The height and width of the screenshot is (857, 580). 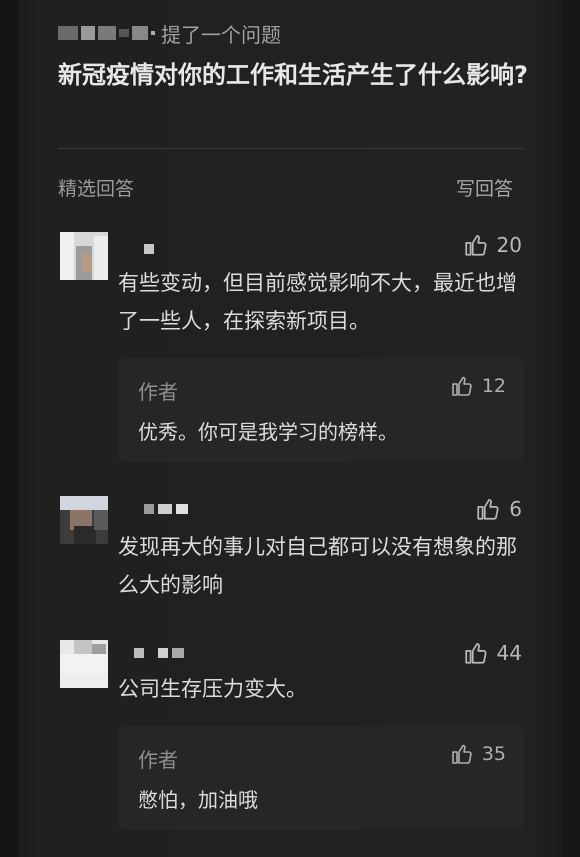 I want to click on like-button: 6, so click(x=498, y=509).